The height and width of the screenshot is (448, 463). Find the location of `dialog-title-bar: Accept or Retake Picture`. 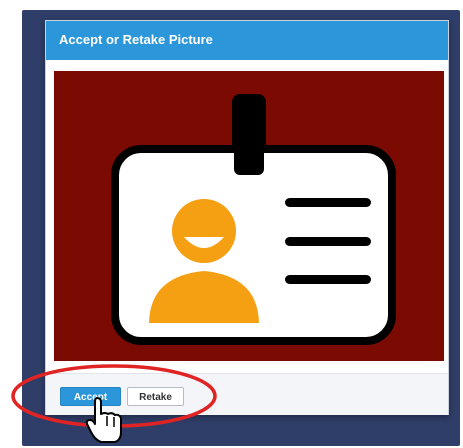

dialog-title-bar: Accept or Retake Picture is located at coordinates (247, 40).